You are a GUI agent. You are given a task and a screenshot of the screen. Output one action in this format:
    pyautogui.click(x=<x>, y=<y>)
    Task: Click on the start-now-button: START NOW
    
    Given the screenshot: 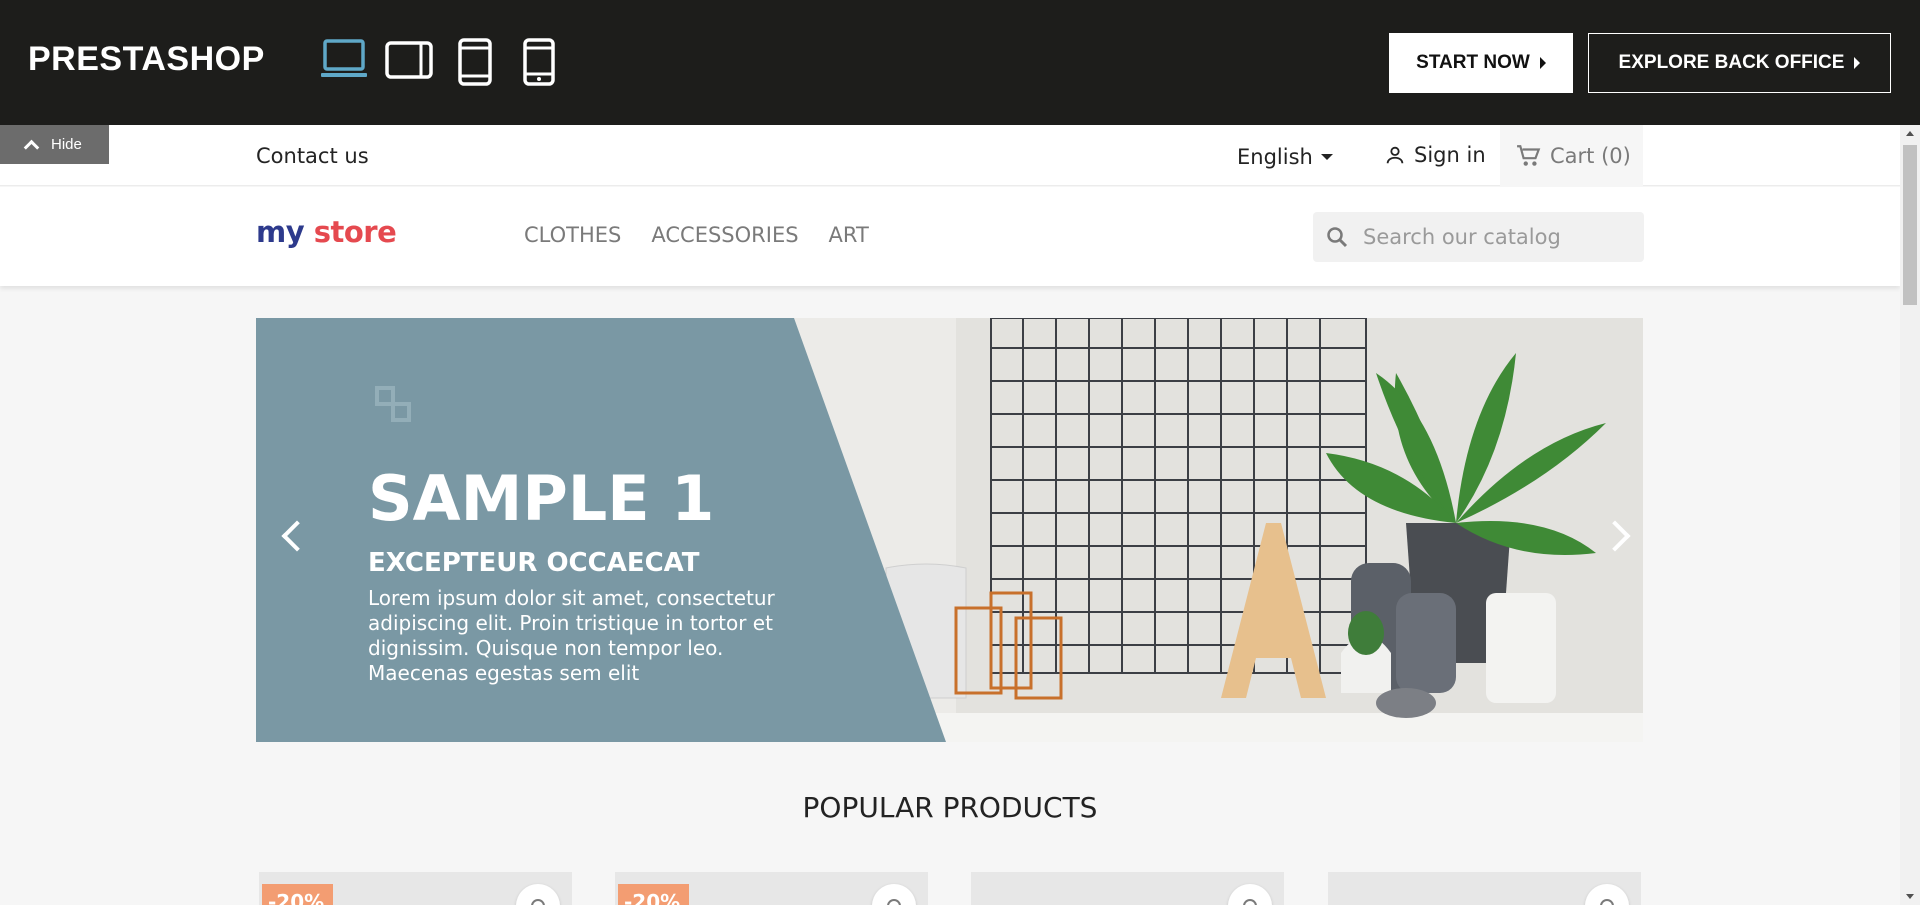 What is the action you would take?
    pyautogui.click(x=1481, y=63)
    